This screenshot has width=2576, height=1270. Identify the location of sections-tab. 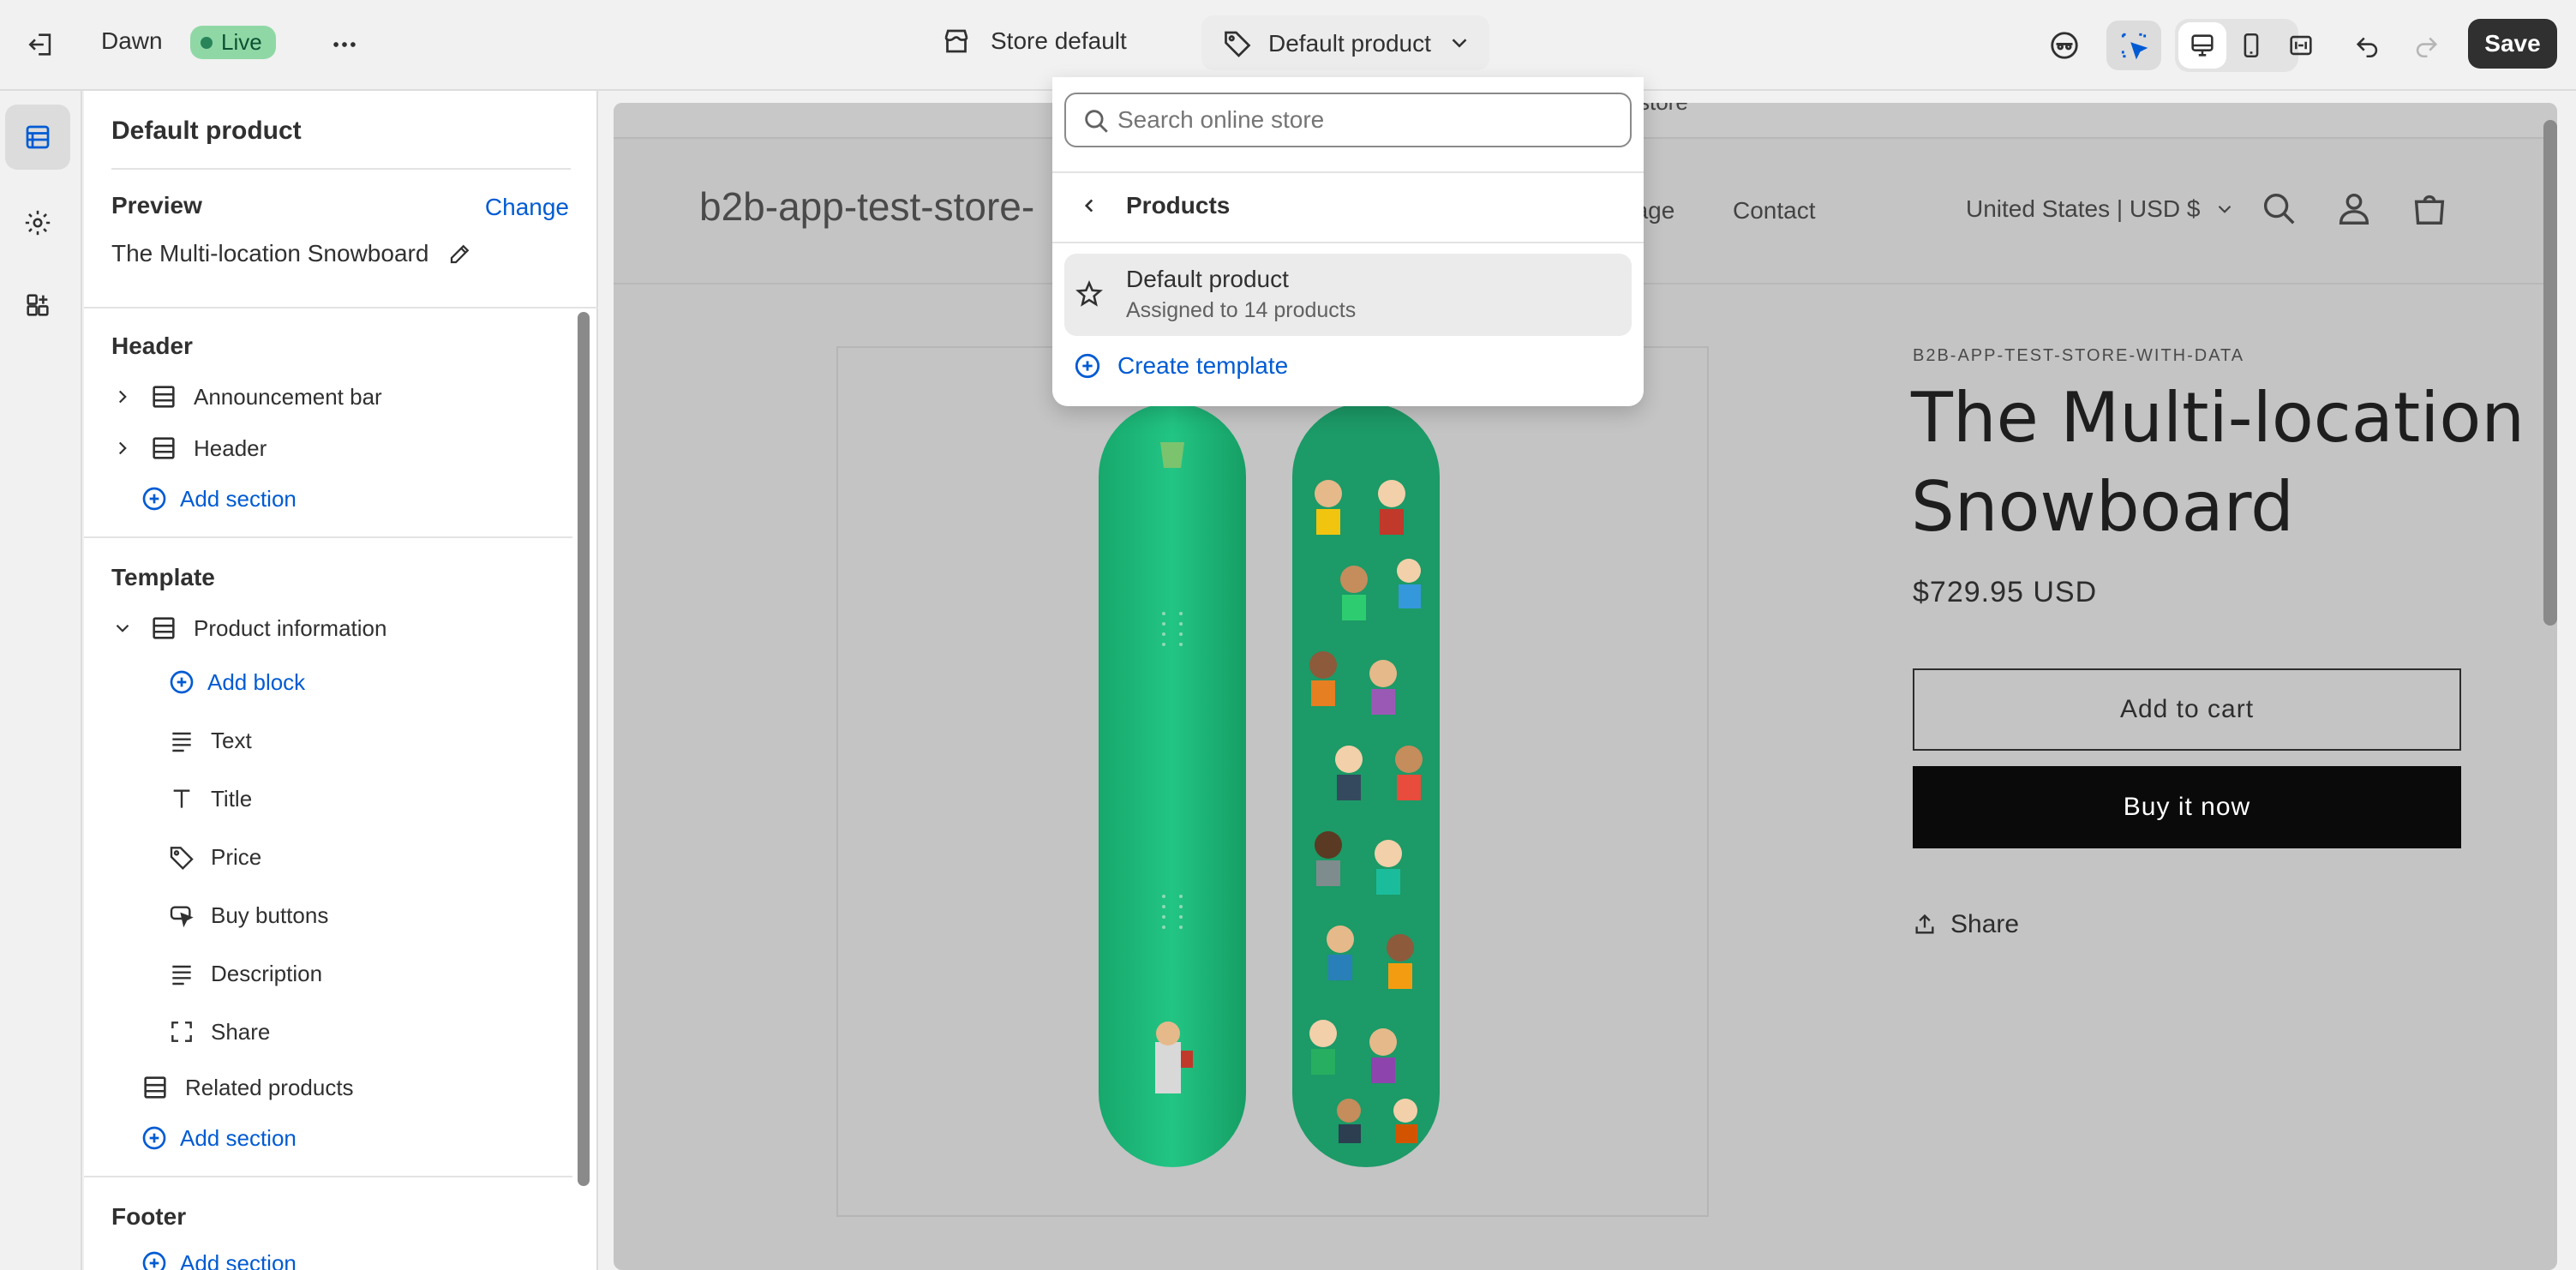
(37, 137).